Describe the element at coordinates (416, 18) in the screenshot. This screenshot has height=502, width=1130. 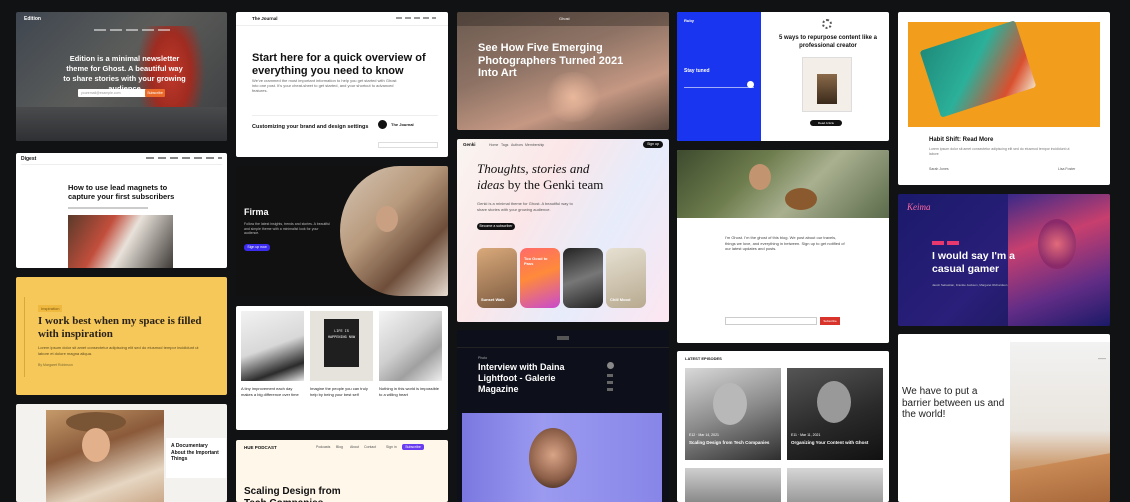
I see `journal-nav` at that location.